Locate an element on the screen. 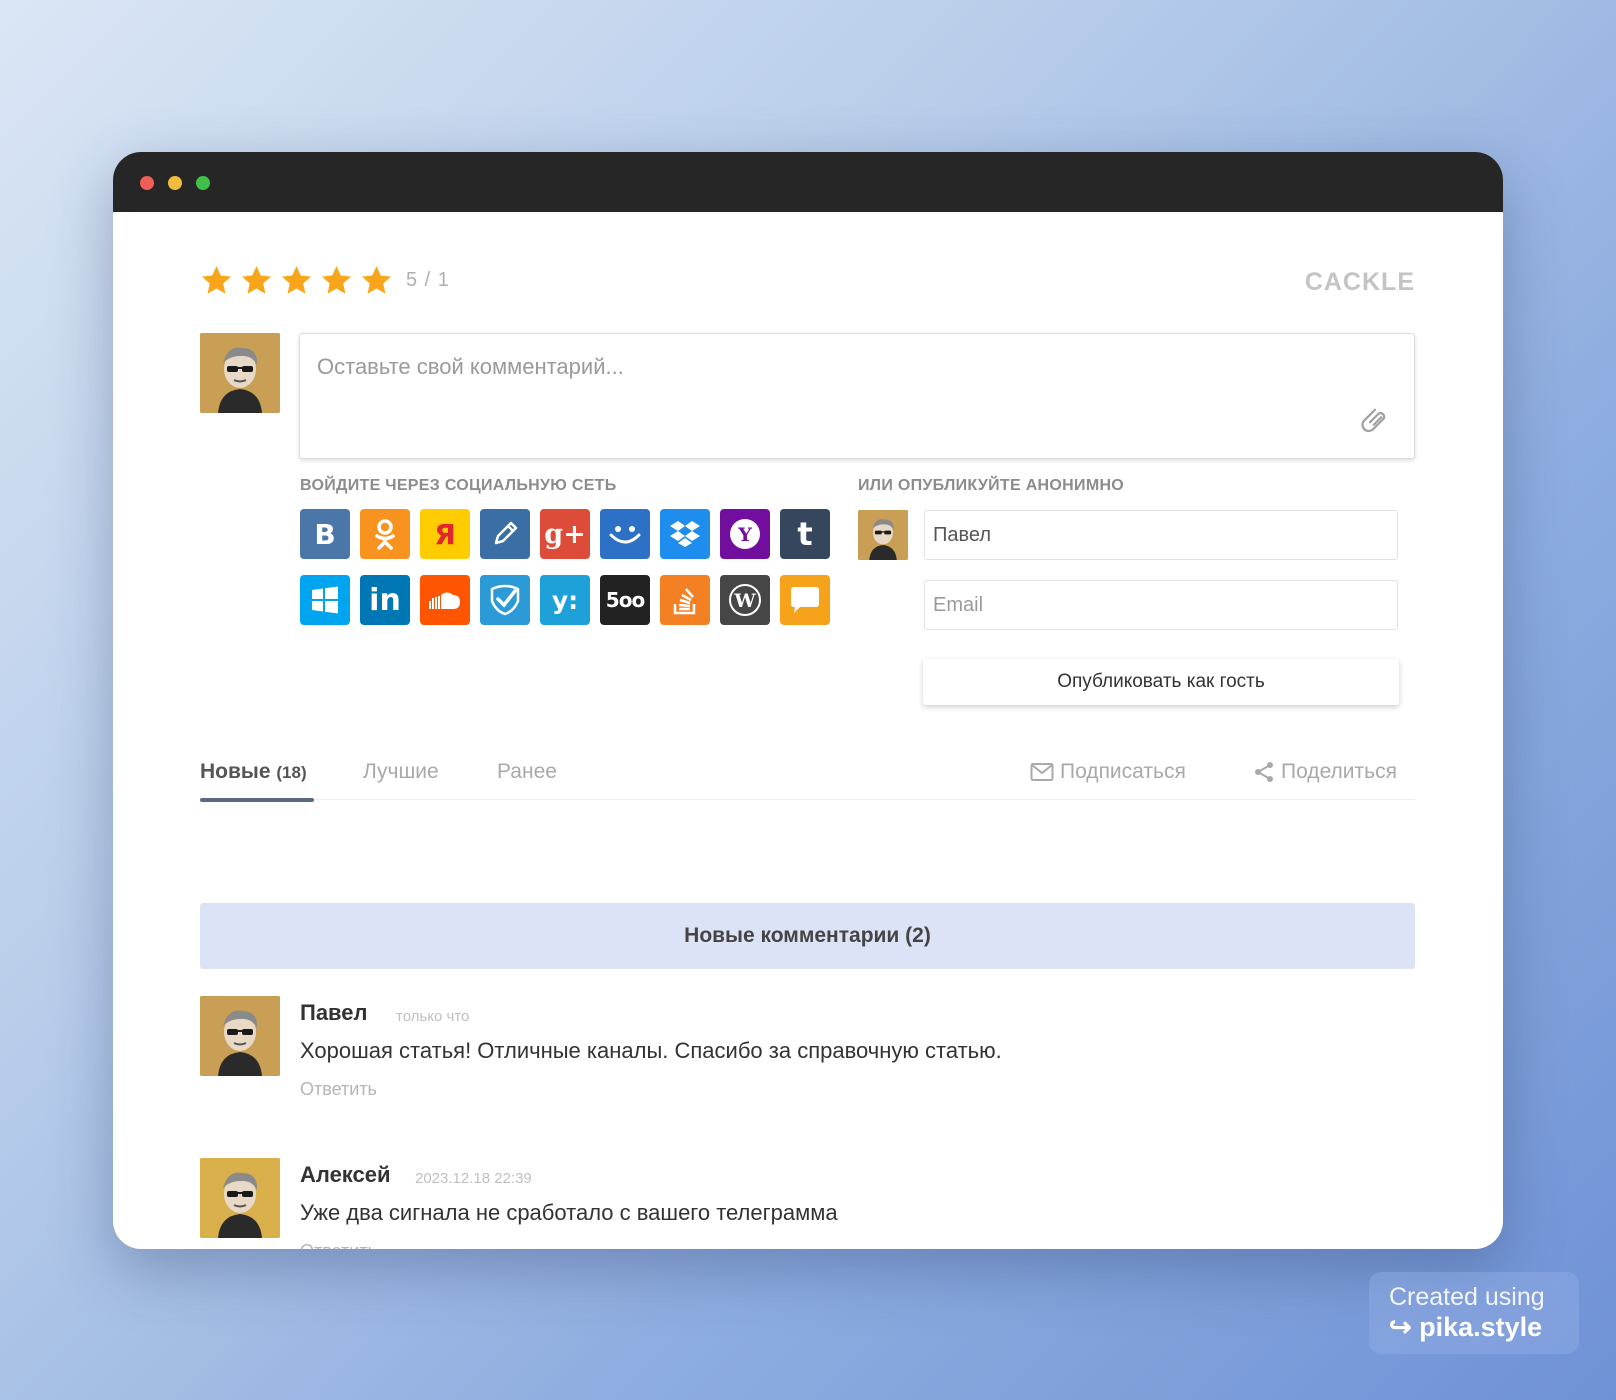 This screenshot has width=1616, height=1400. tab-earlier: Ранее is located at coordinates (527, 772).